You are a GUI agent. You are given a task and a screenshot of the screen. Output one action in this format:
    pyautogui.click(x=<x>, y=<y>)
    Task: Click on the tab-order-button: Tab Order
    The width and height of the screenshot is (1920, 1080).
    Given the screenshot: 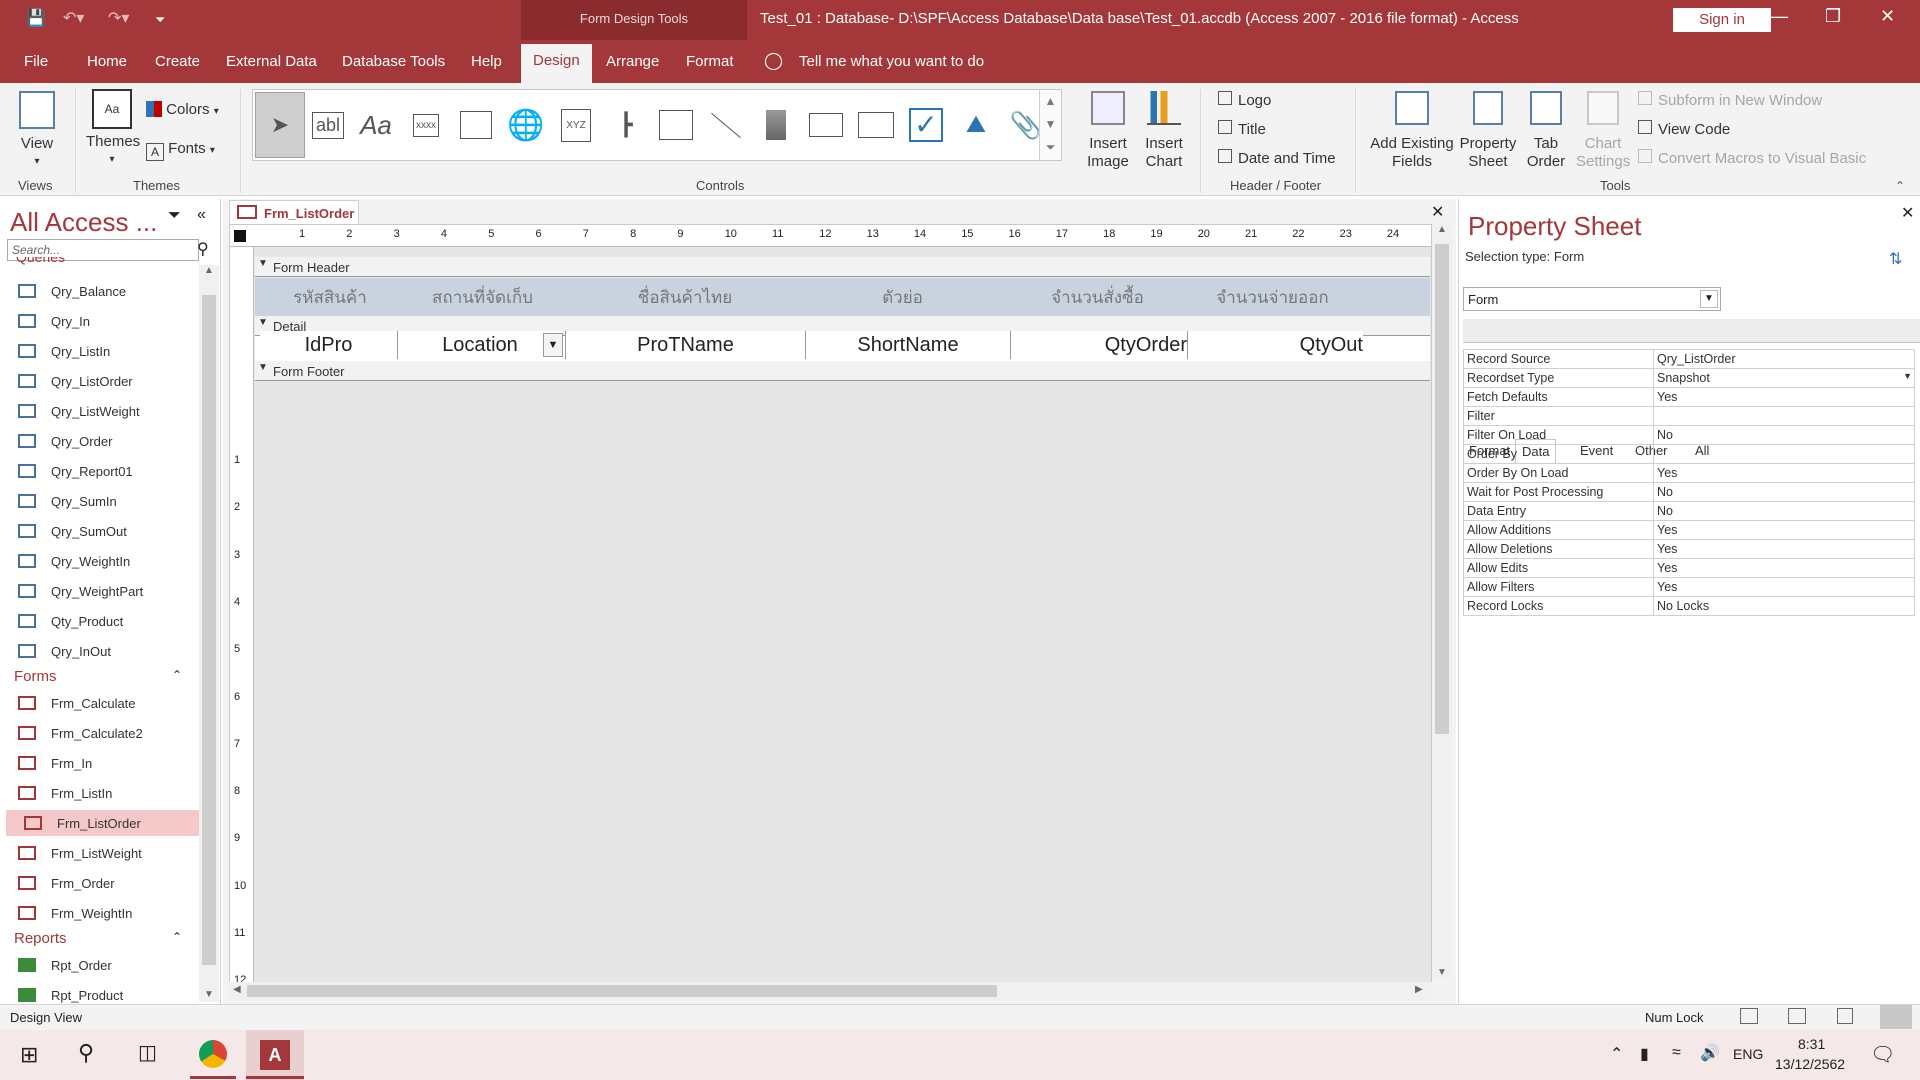 What is the action you would take?
    pyautogui.click(x=1546, y=131)
    